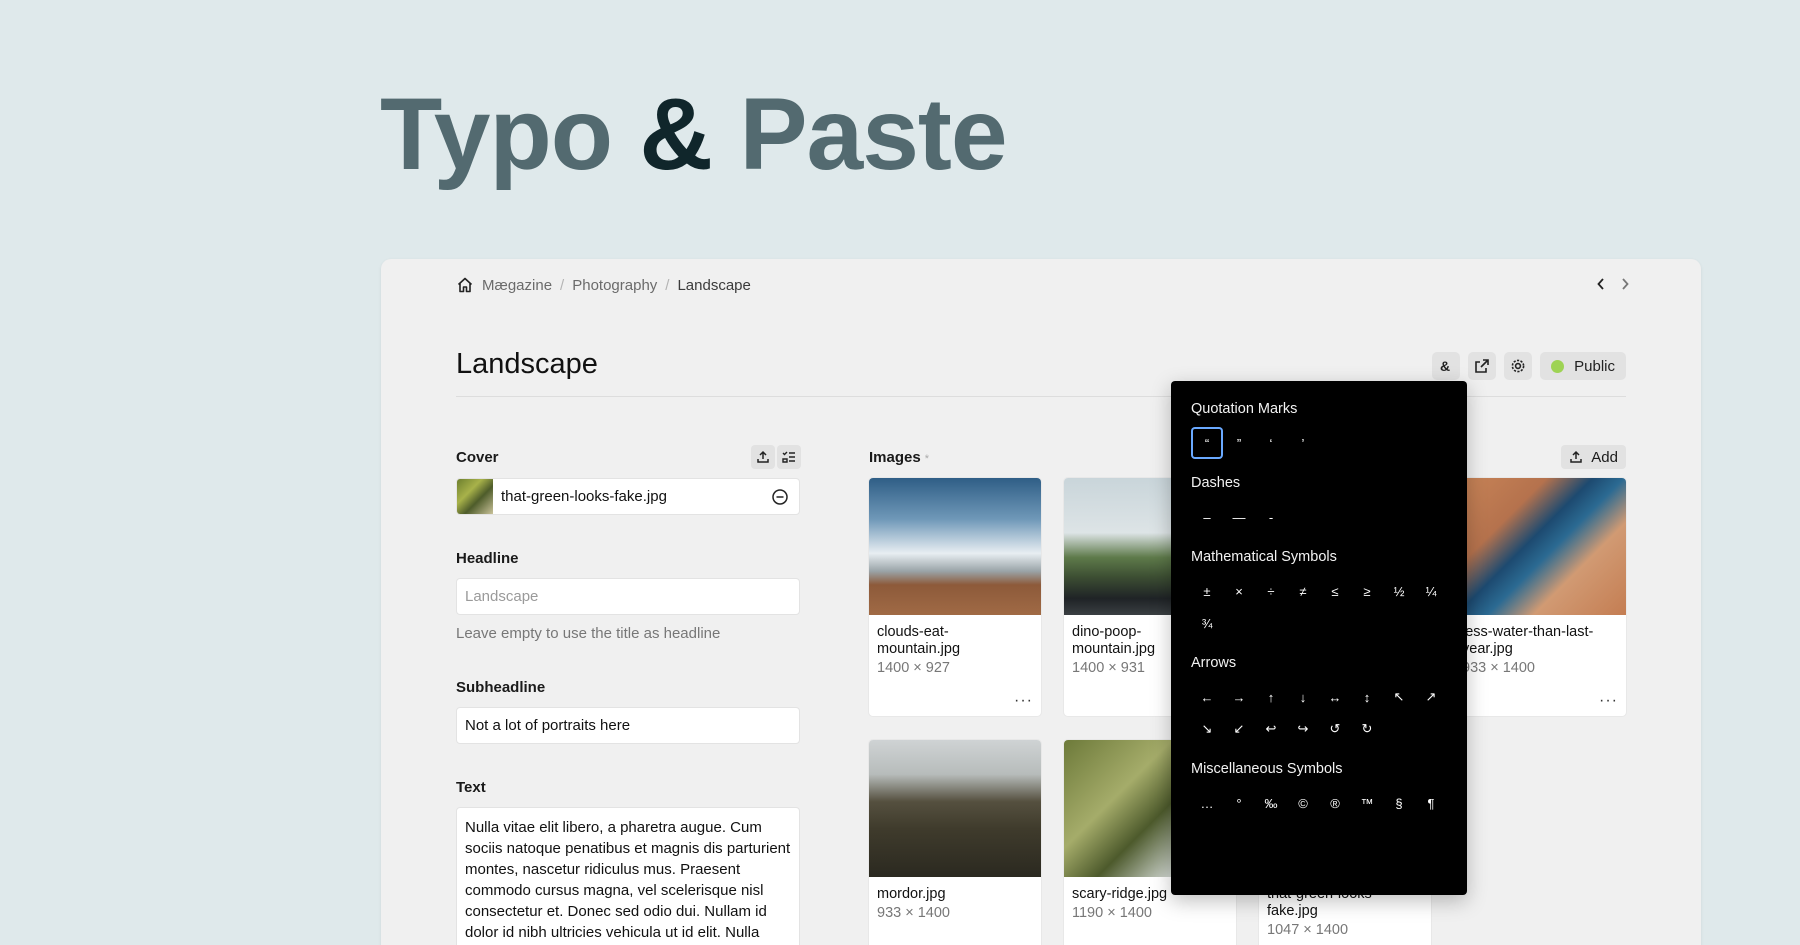  What do you see at coordinates (1367, 697) in the screenshot?
I see `palette-char: ↕` at bounding box center [1367, 697].